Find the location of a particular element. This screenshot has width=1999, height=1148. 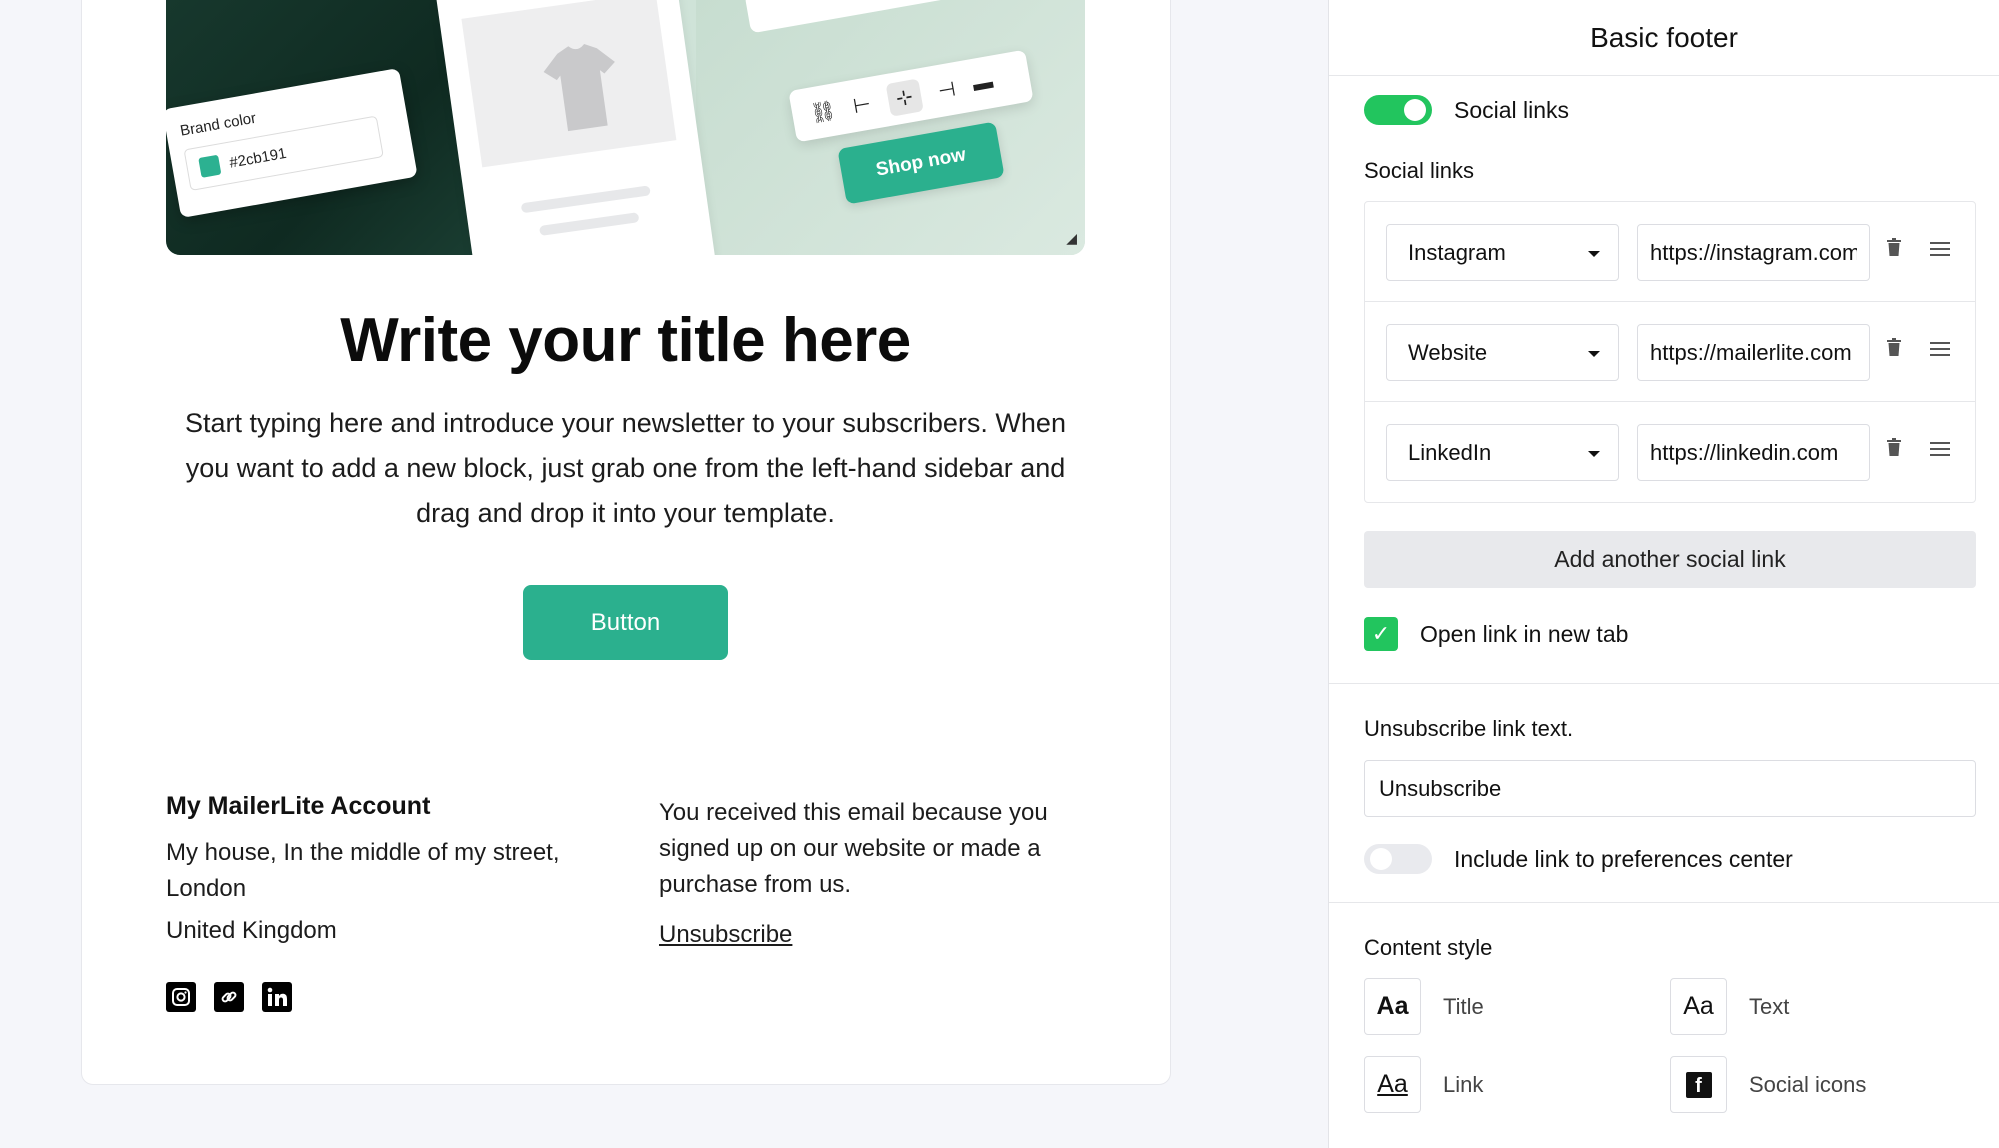

social-link-row: Instagram is located at coordinates (1670, 252).